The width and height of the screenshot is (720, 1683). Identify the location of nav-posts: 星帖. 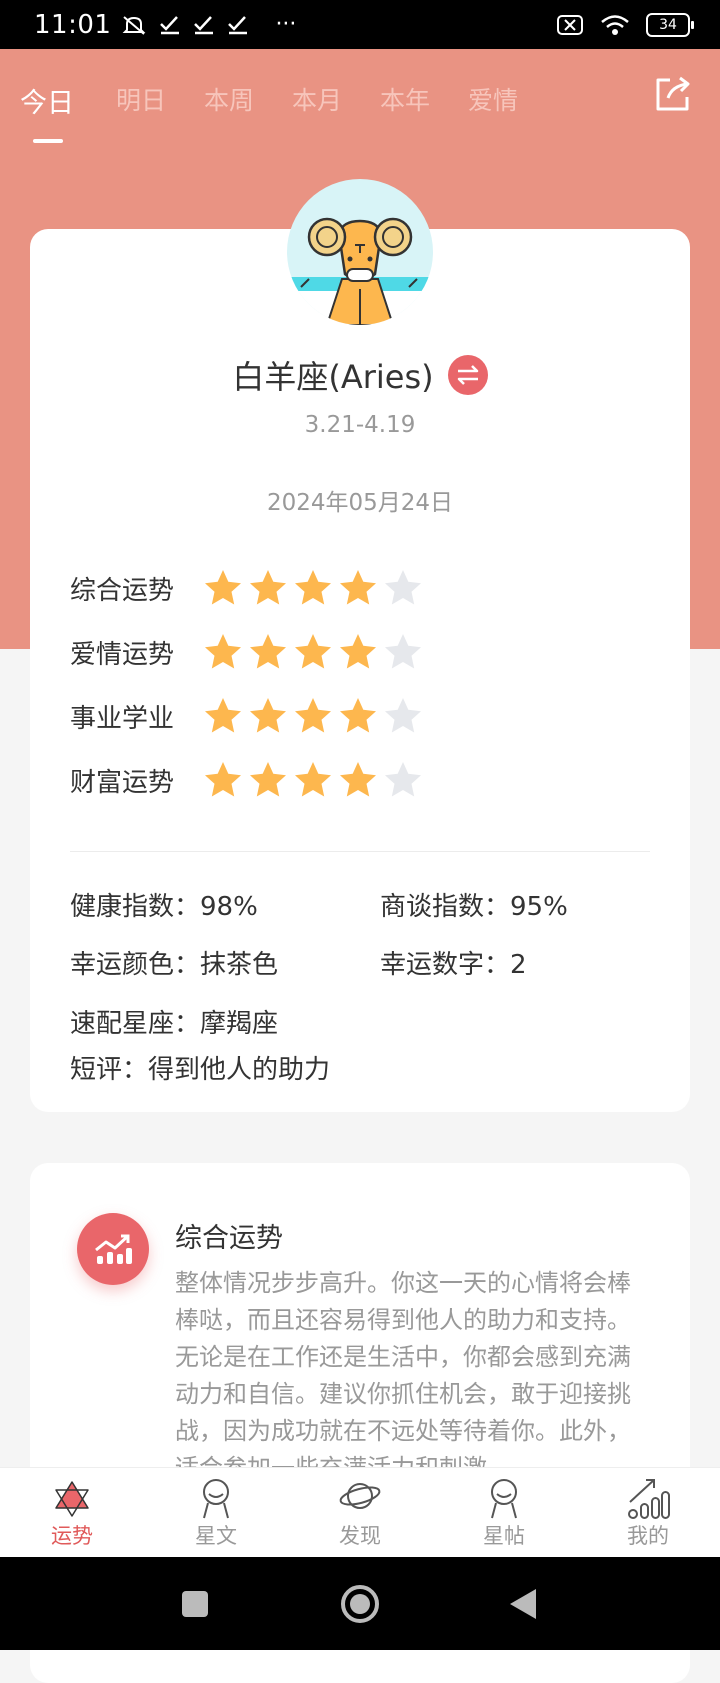
(504, 1513).